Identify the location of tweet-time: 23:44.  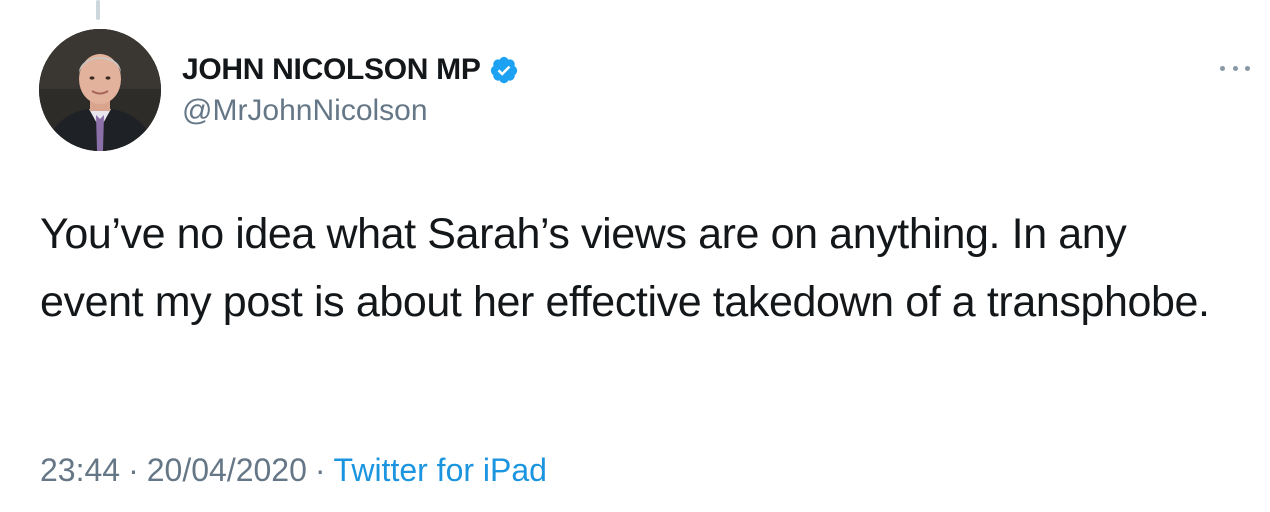
(80, 470).